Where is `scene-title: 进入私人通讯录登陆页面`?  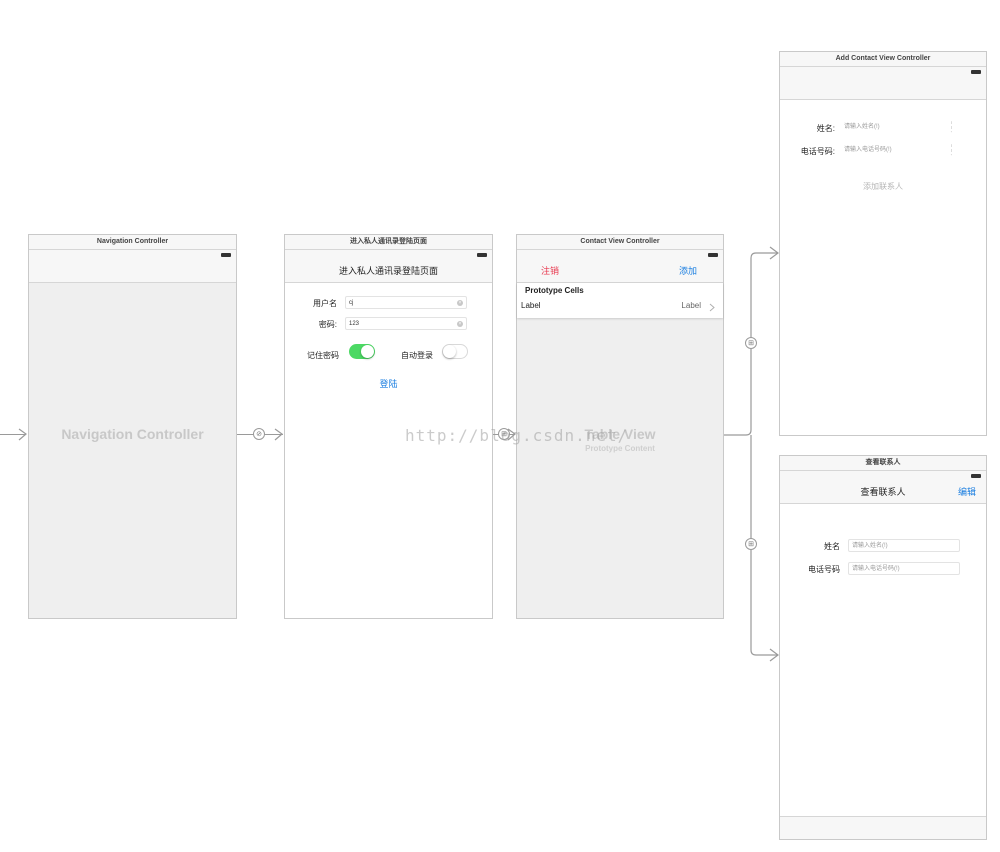
scene-title: 进入私人通讯录登陆页面 is located at coordinates (388, 242).